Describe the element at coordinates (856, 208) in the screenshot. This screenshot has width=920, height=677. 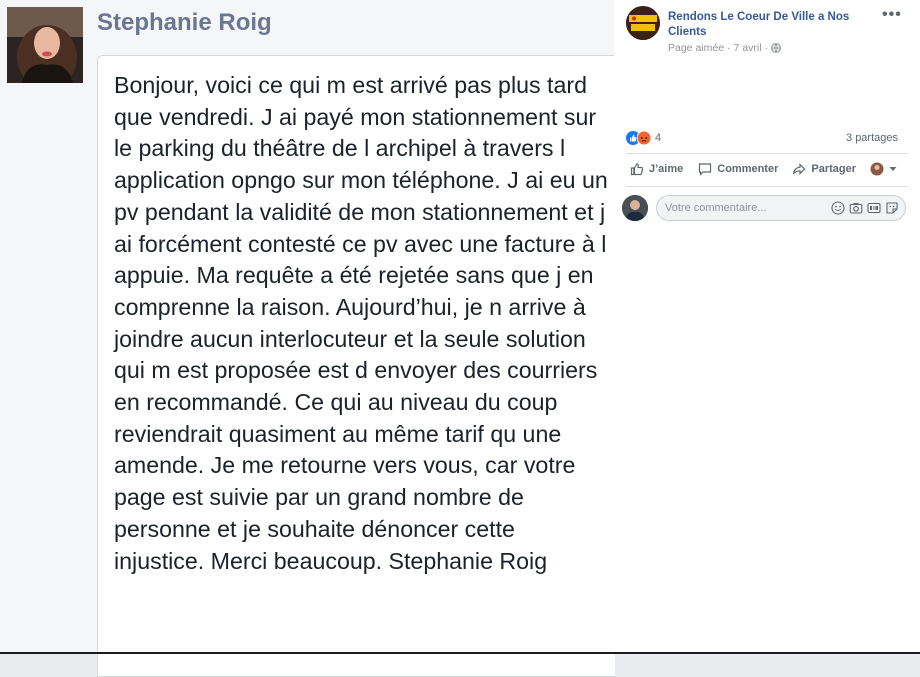
I see `camera-icon` at that location.